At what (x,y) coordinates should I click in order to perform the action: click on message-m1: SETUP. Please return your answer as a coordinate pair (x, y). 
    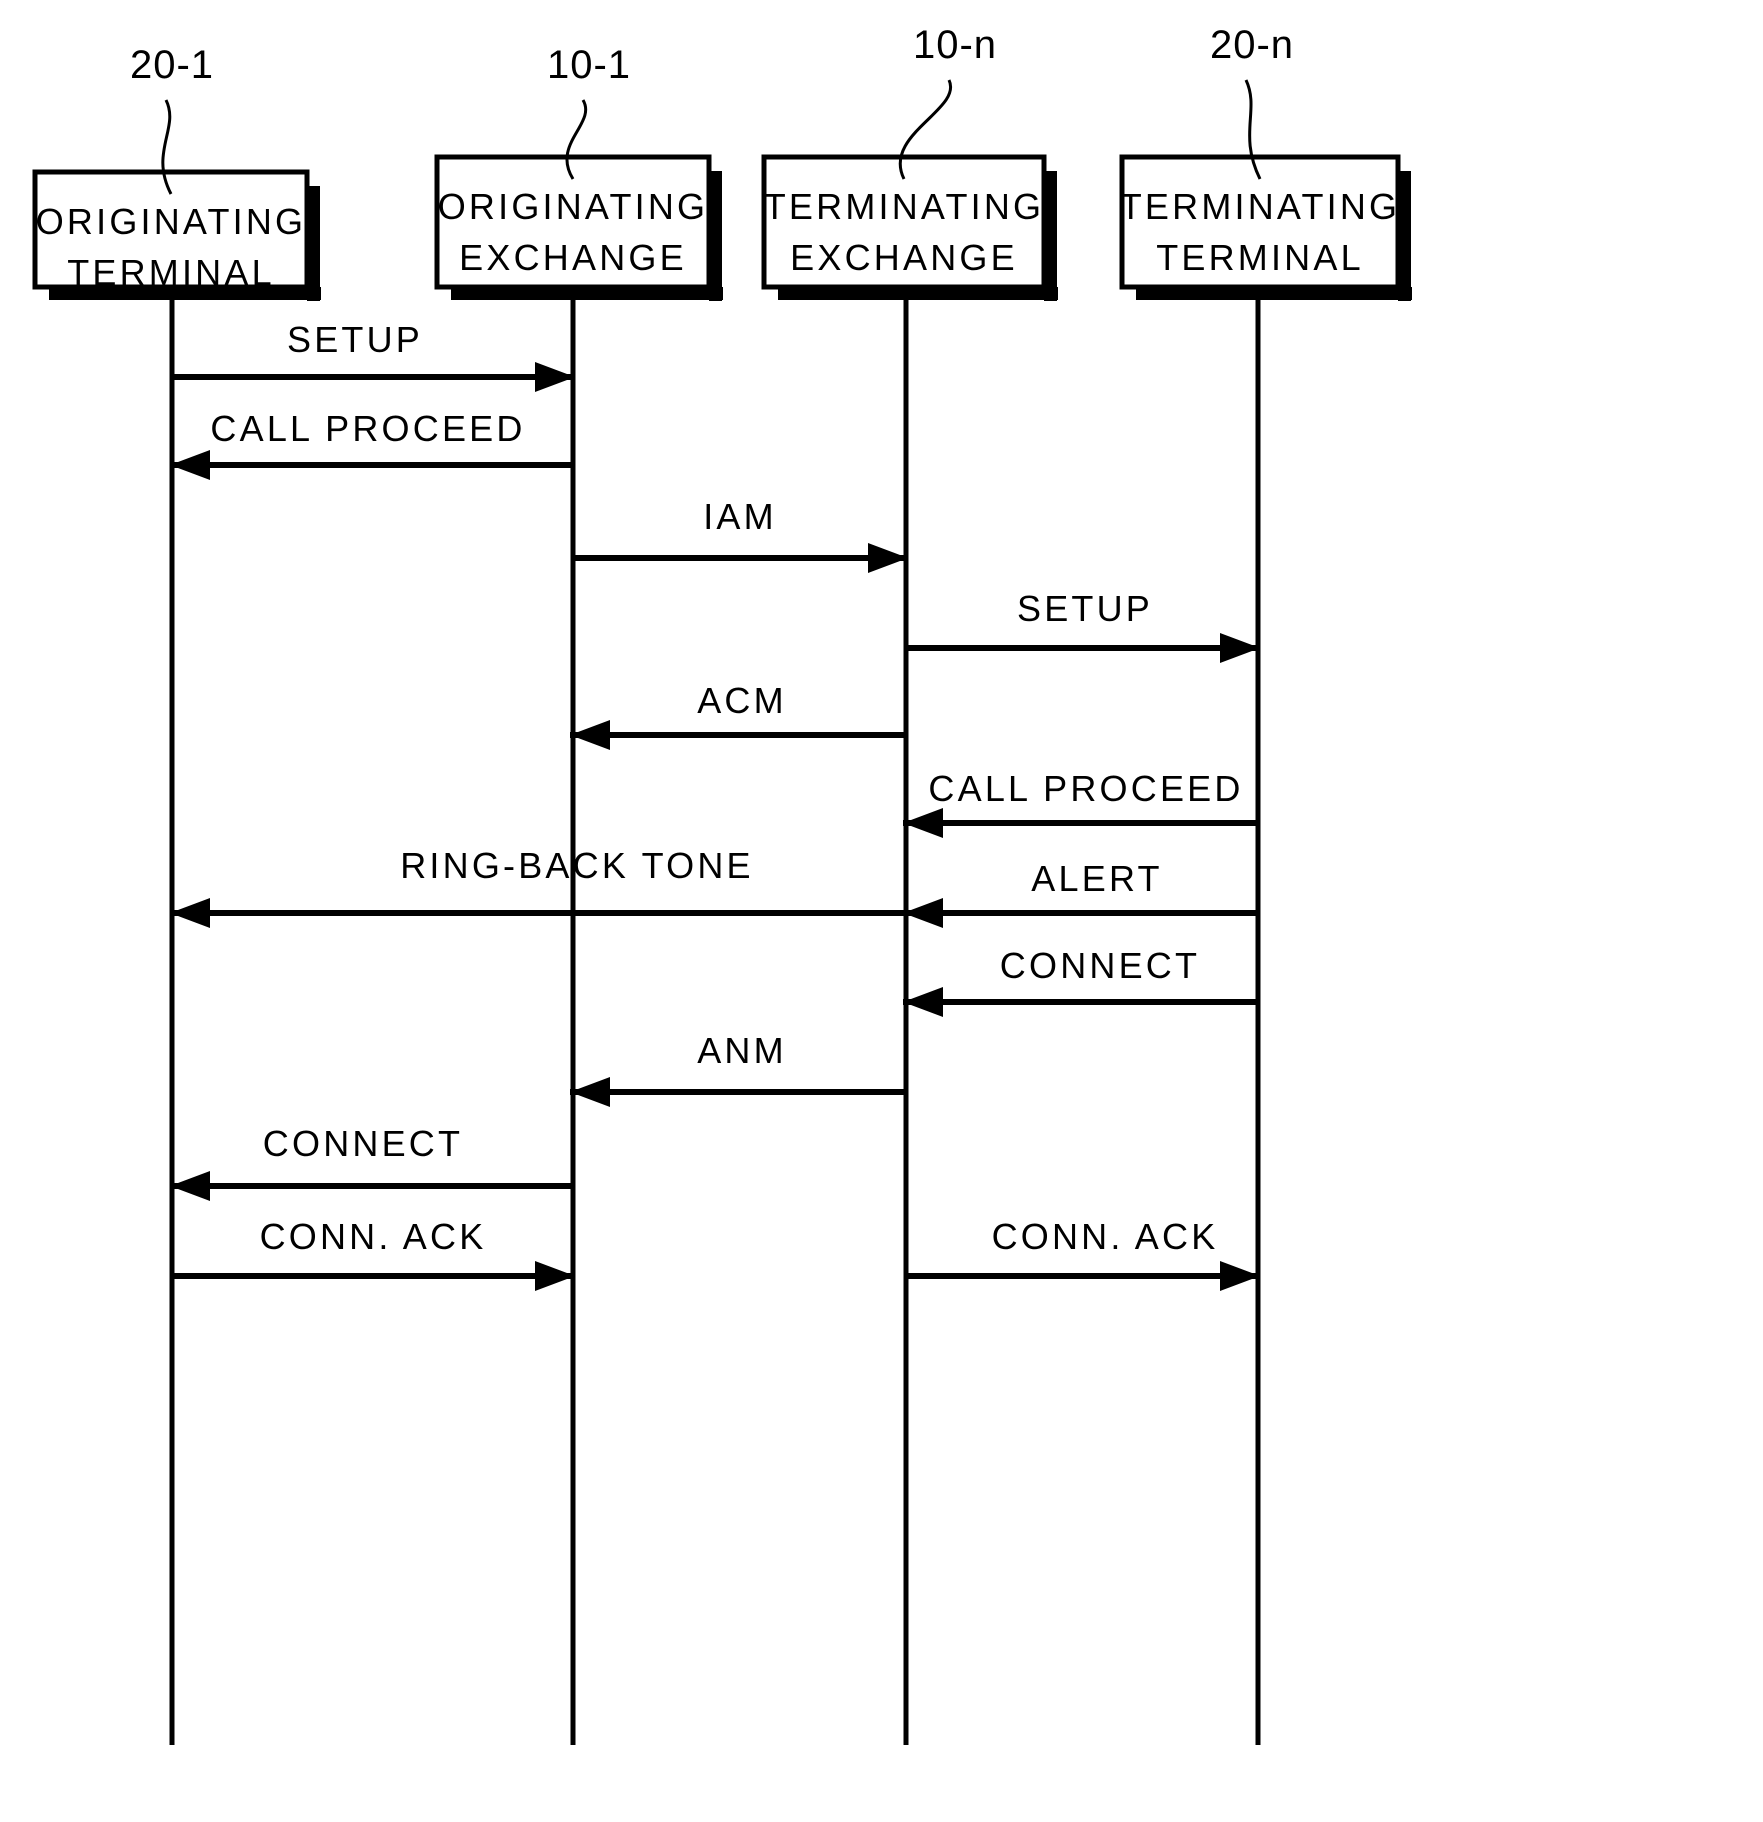
    Looking at the image, I should click on (373, 355).